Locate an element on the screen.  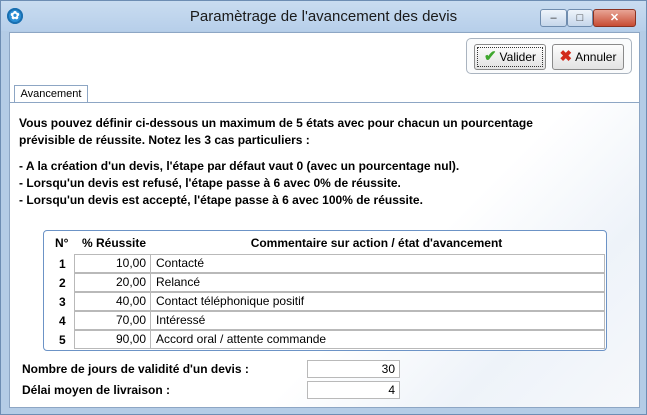
row-number: 4 is located at coordinates (62, 321).